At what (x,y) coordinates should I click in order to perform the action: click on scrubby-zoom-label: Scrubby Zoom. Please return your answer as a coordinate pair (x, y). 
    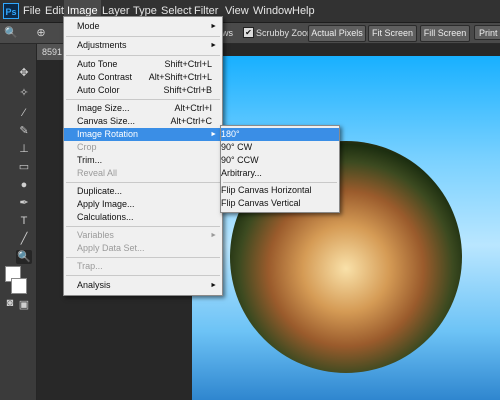
    Looking at the image, I should click on (285, 33).